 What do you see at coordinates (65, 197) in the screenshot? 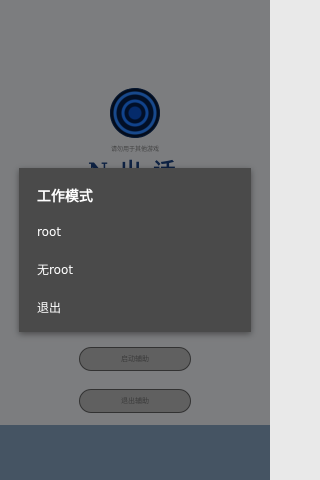
I see `dialog-title: 工作模式` at bounding box center [65, 197].